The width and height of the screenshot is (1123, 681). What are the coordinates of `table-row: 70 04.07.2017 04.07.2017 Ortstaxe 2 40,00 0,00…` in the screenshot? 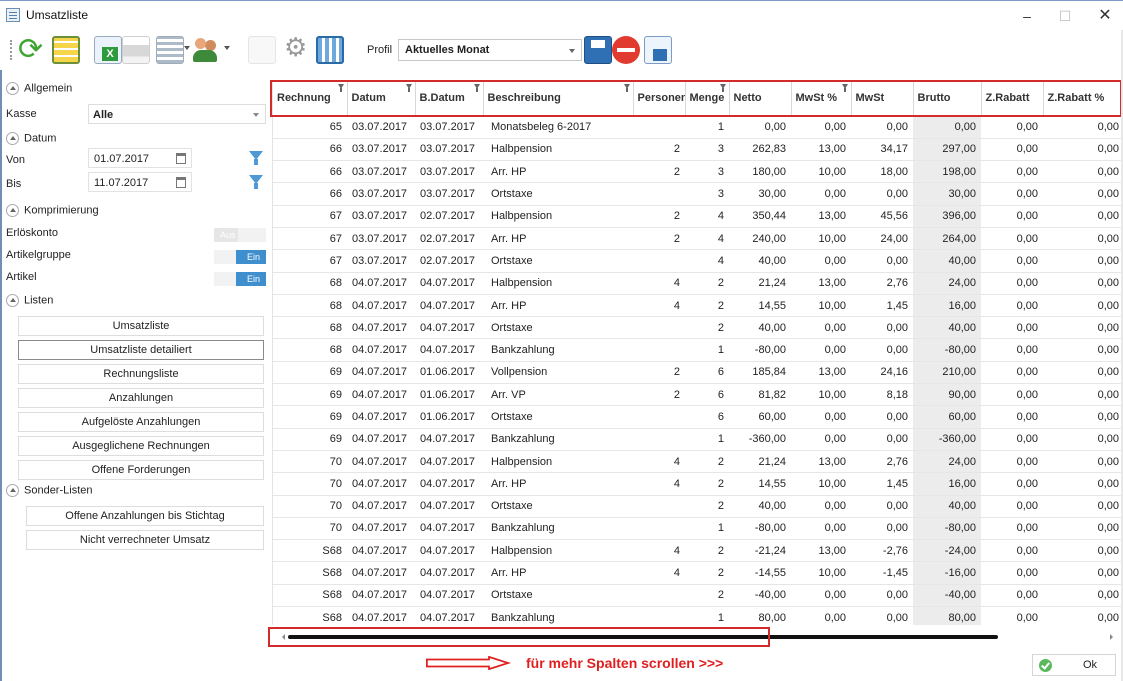 It's located at (698, 506).